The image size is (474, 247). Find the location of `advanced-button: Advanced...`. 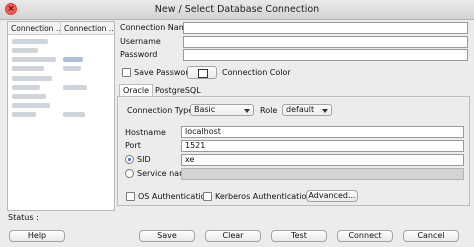

advanced-button: Advanced... is located at coordinates (332, 196).